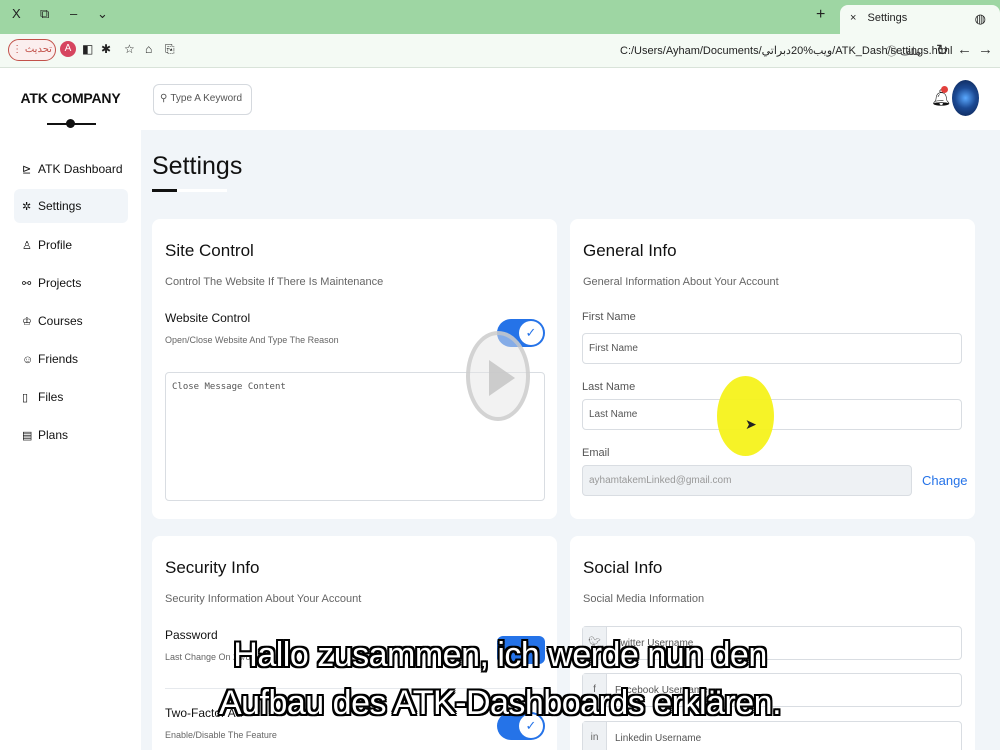 This screenshot has height=750, width=1000. What do you see at coordinates (208, 318) in the screenshot?
I see `website-control-label: Website Control` at bounding box center [208, 318].